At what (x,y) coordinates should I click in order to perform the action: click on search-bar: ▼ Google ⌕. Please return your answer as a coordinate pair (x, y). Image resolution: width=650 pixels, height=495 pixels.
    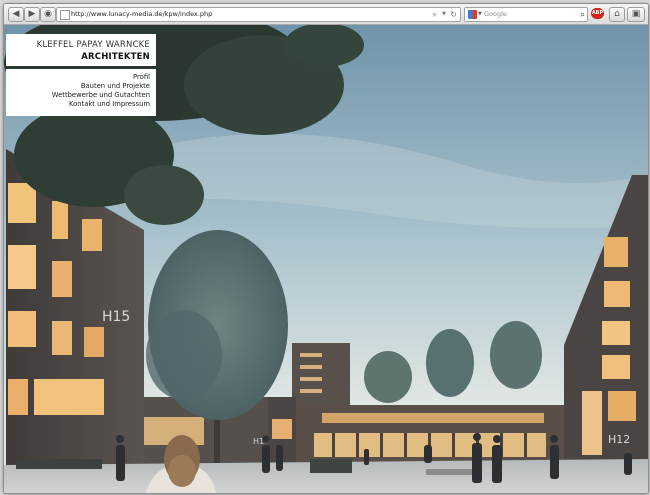
    Looking at the image, I should click on (526, 14).